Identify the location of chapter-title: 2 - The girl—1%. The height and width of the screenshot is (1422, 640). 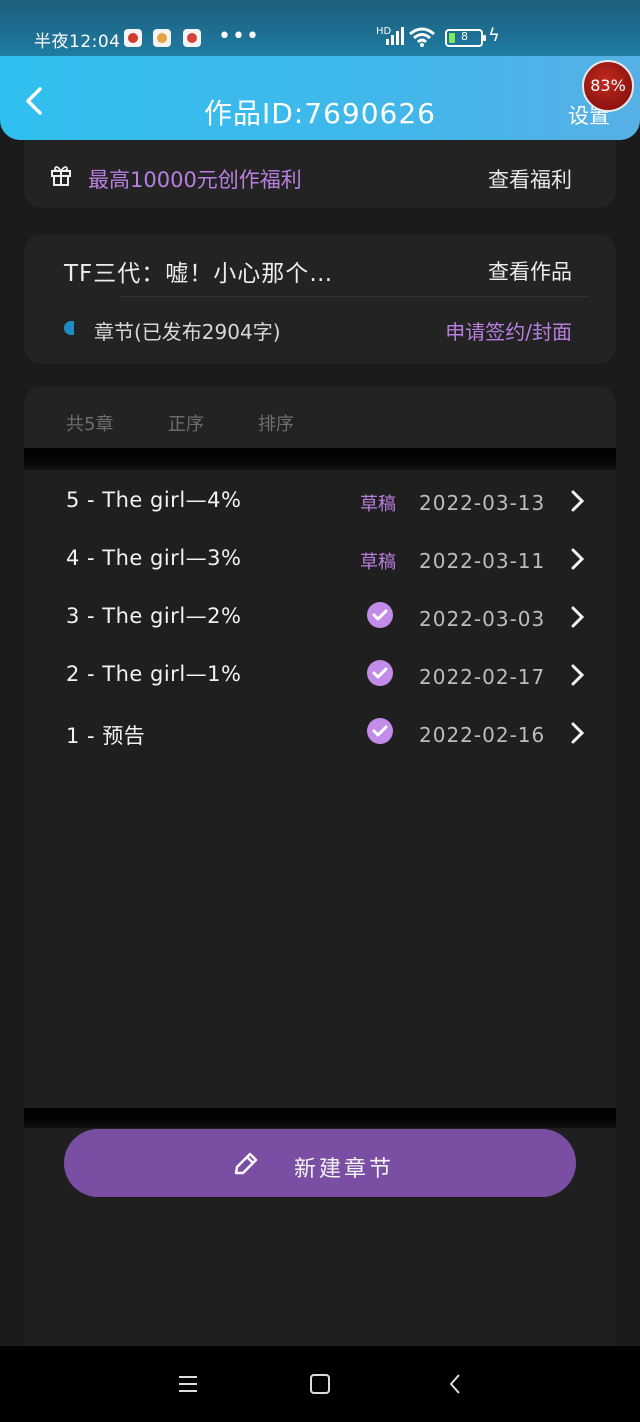
(154, 674).